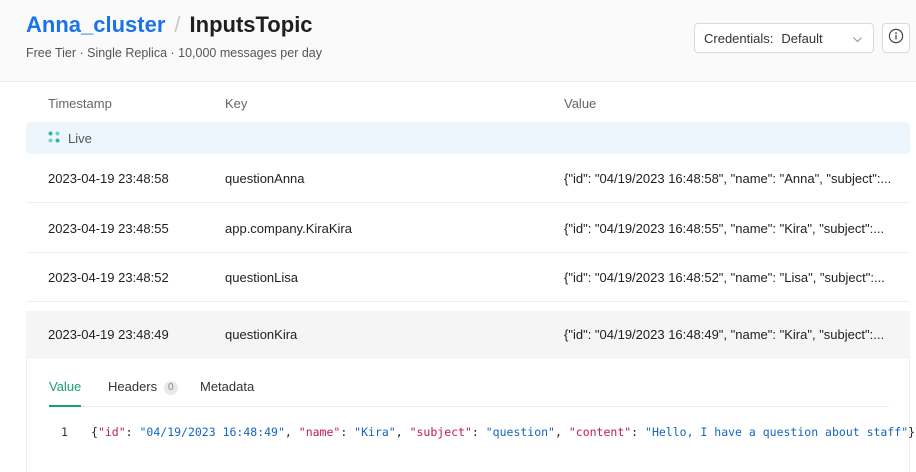 Image resolution: width=916 pixels, height=472 pixels. Describe the element at coordinates (600, 432) in the screenshot. I see `json-key: "content"` at that location.